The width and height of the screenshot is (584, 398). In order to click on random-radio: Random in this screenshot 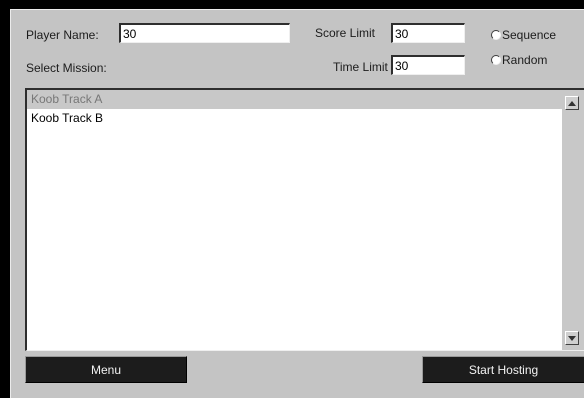, I will do `click(519, 60)`.